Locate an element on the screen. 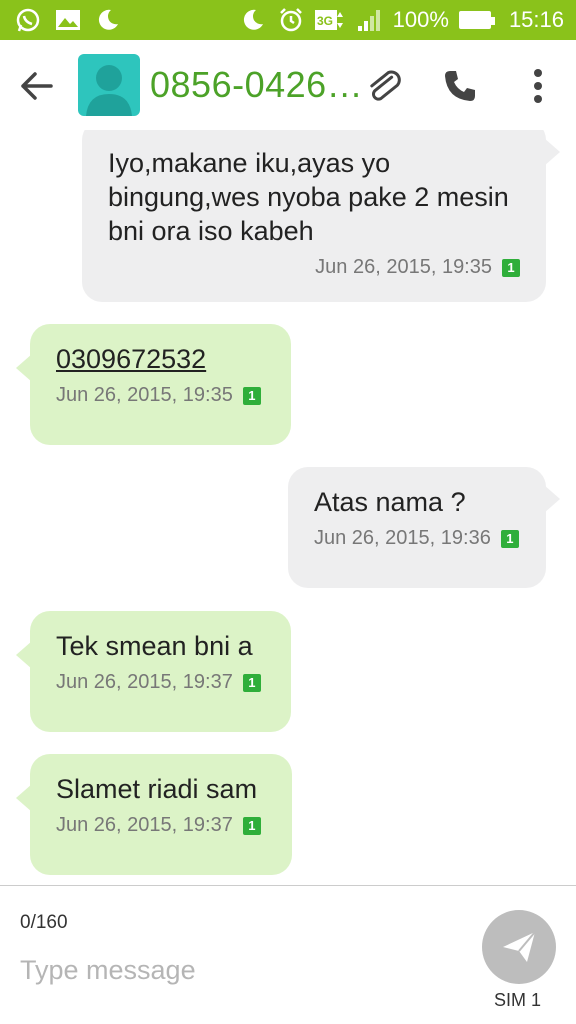  message-input is located at coordinates (240, 970).